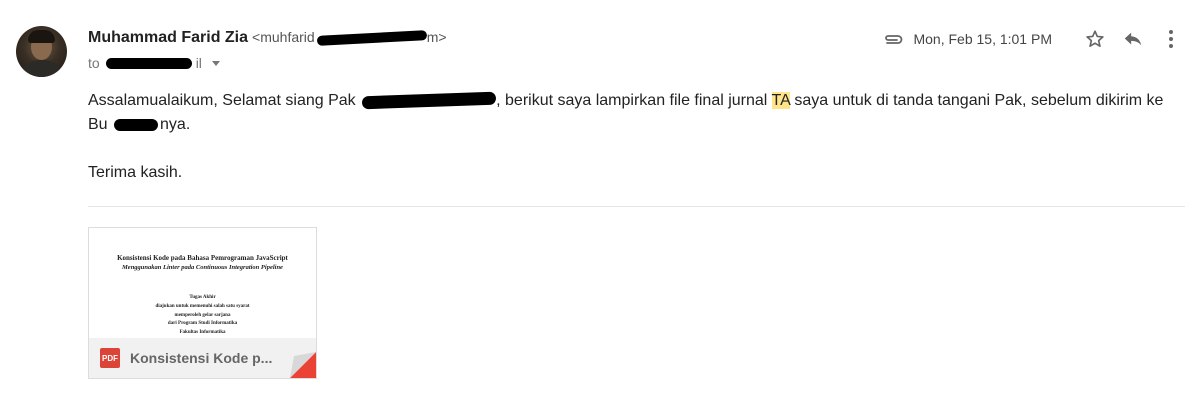 The width and height of the screenshot is (1200, 407). I want to click on avatar-hair, so click(41, 36).